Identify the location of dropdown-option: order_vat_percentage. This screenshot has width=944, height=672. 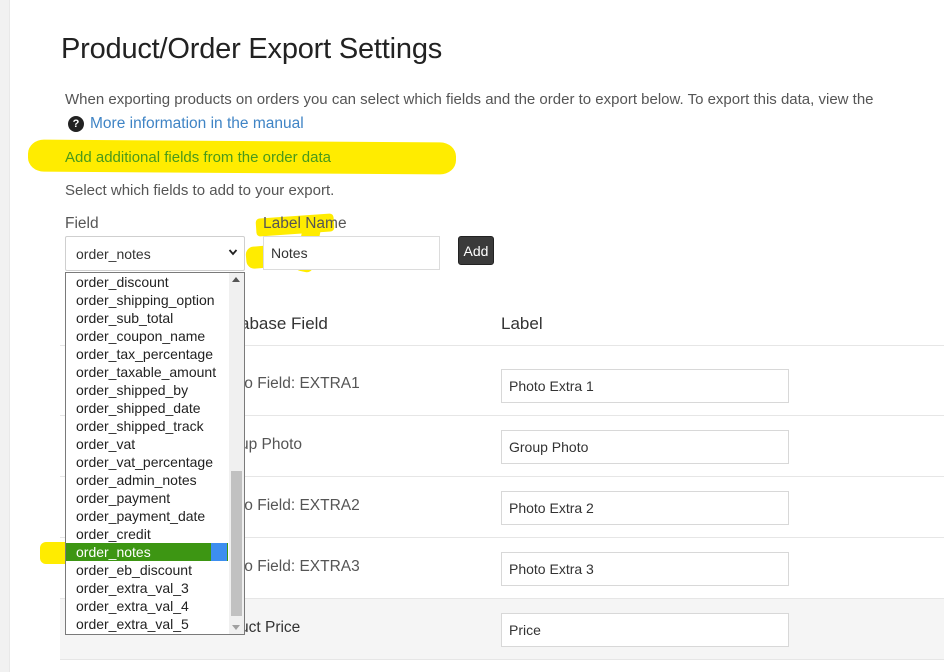
(147, 462).